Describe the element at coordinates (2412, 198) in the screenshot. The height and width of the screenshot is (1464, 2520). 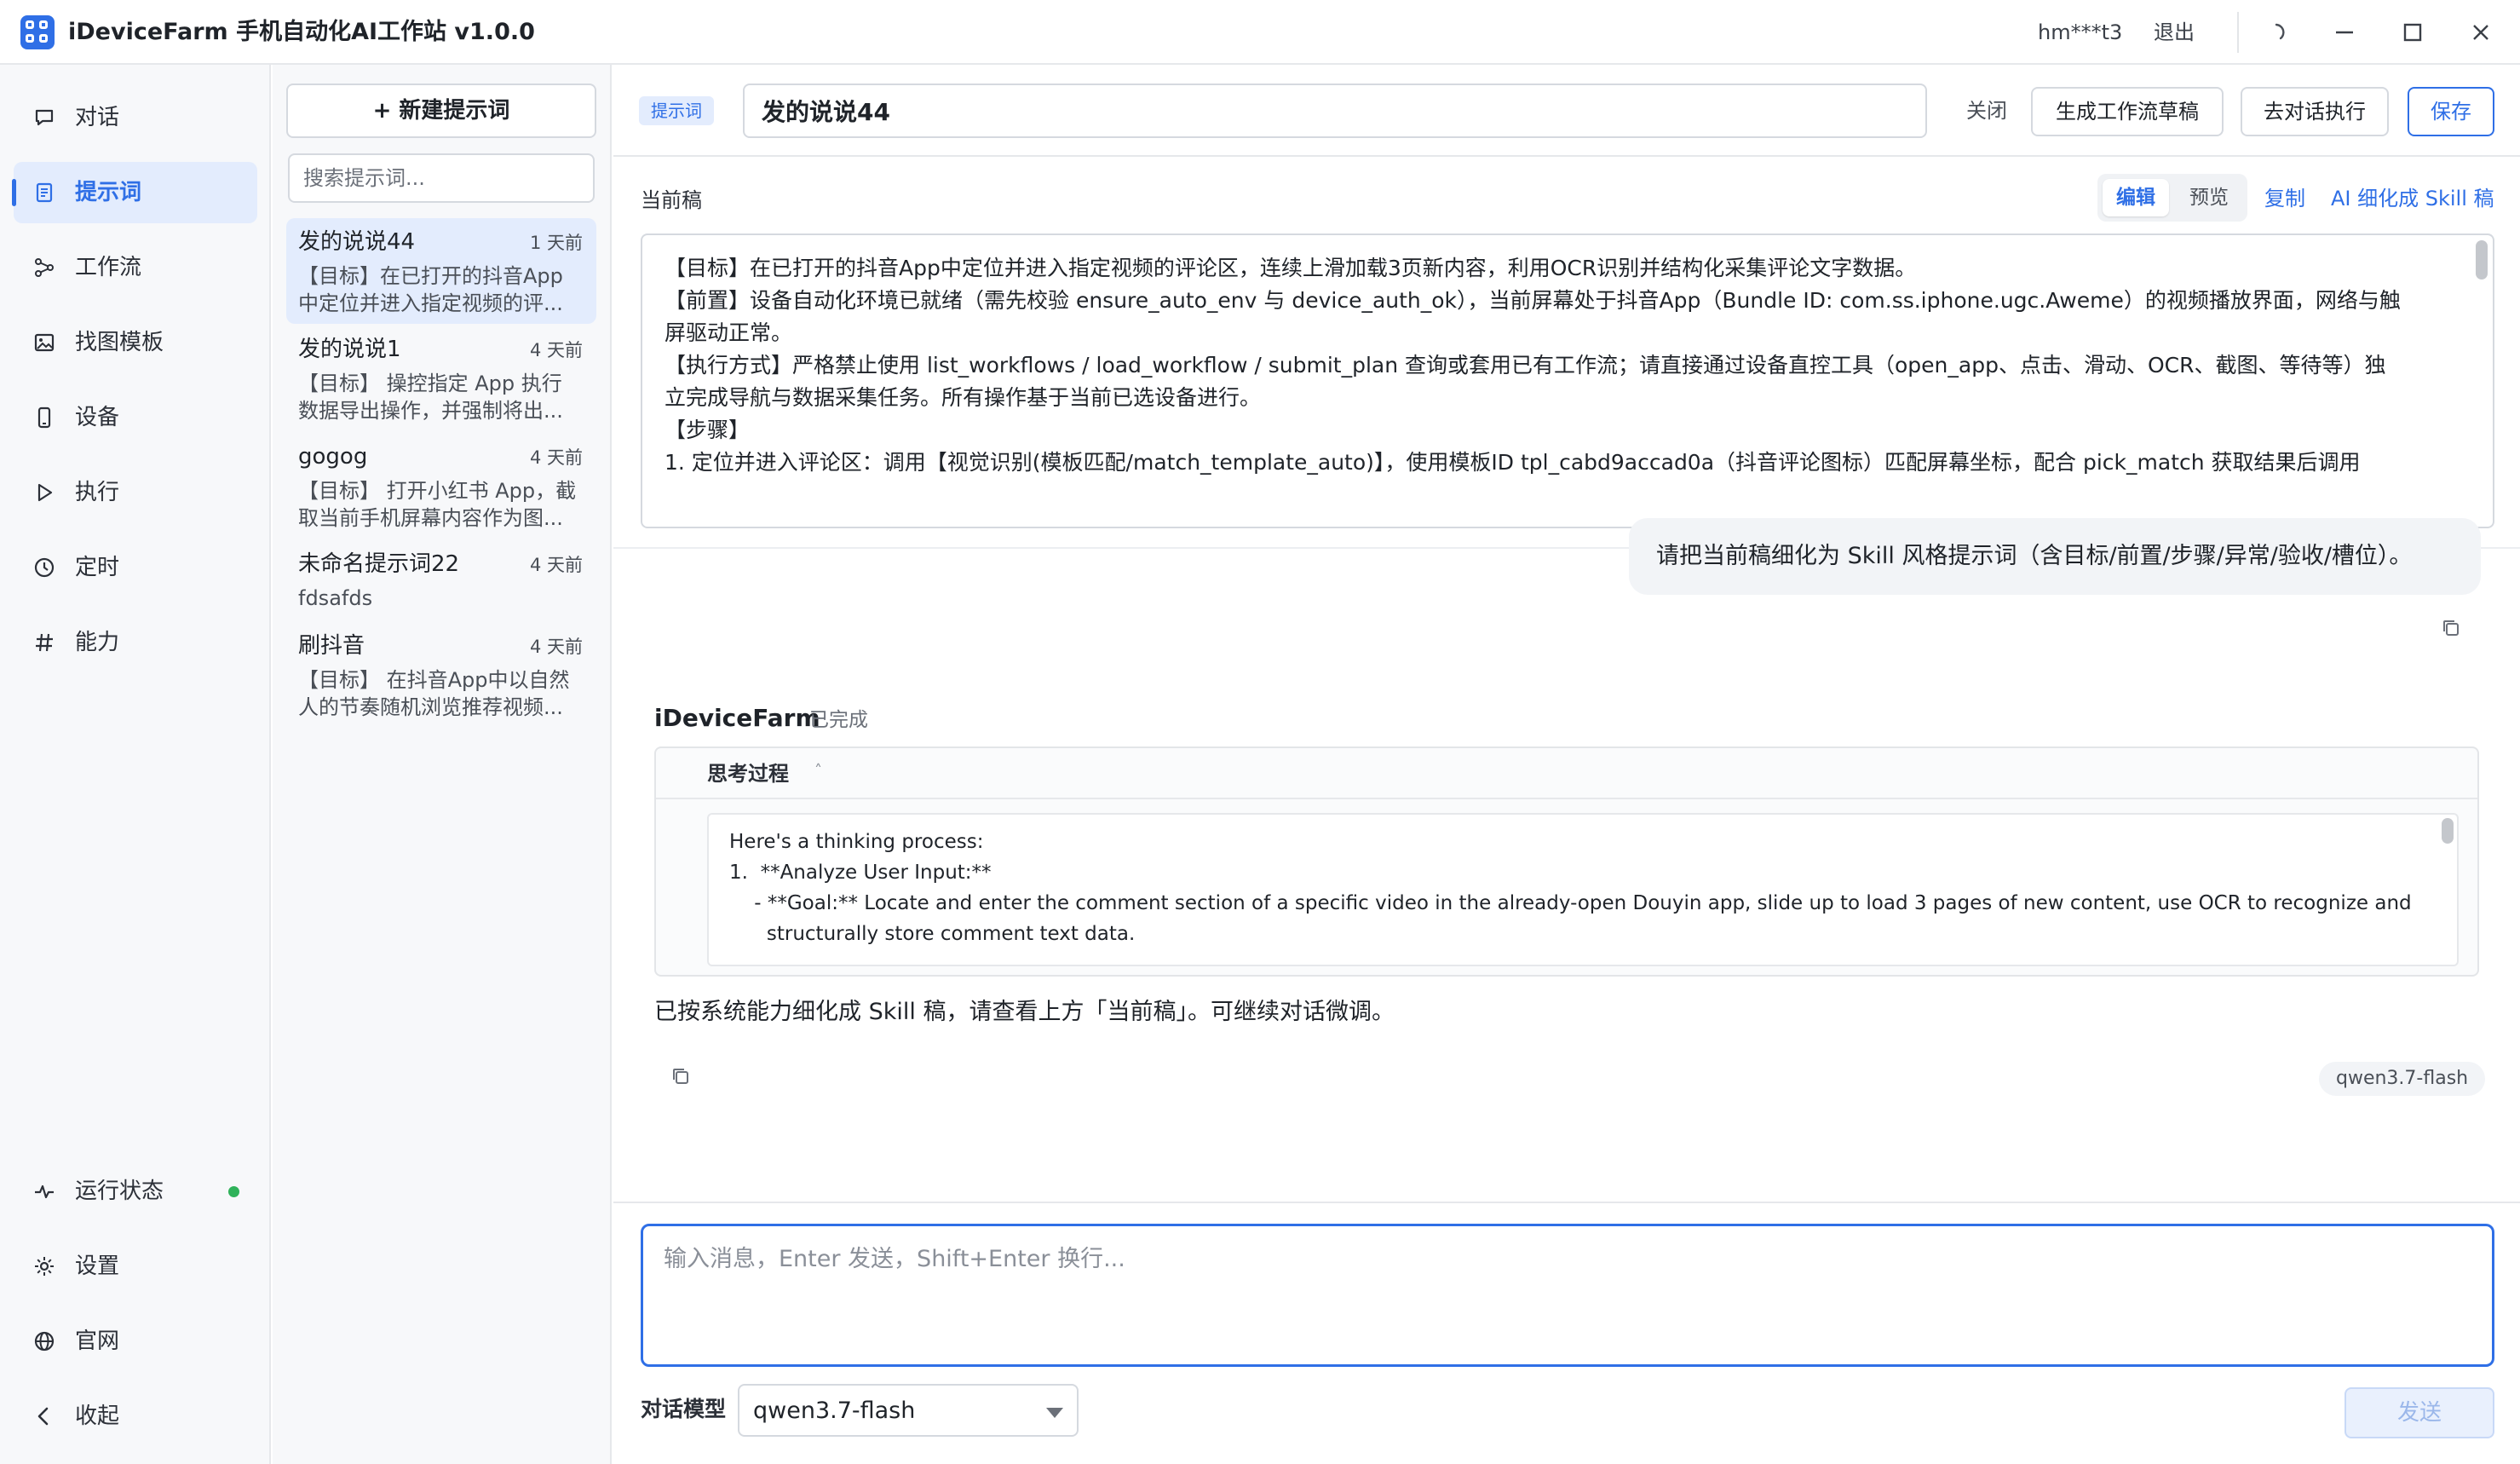
I see `ai-refine-skill-link: AI 细化成 Skill 稿` at that location.